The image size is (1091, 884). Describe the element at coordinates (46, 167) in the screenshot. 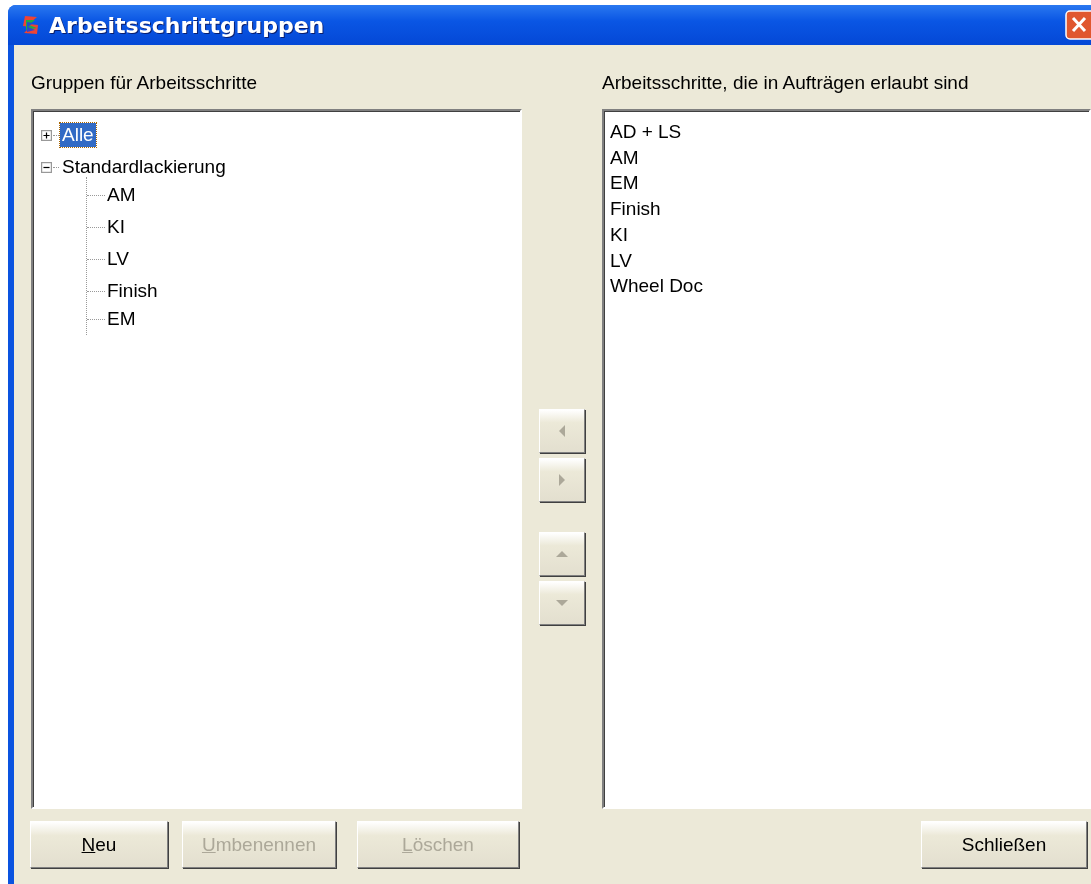

I see `collapse-icon` at that location.